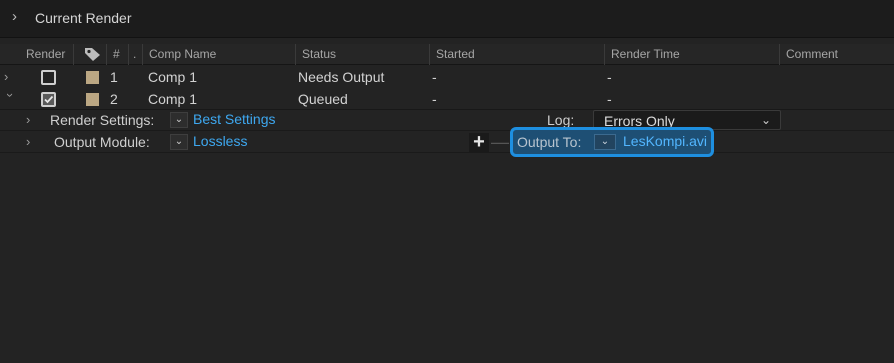  What do you see at coordinates (549, 142) in the screenshot?
I see `output-to-label: Output To:` at bounding box center [549, 142].